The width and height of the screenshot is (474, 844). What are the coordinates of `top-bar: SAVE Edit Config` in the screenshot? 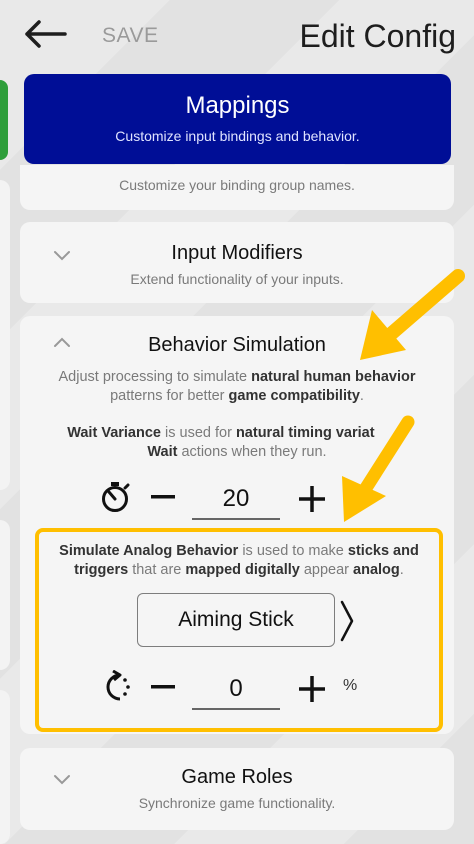 It's located at (237, 36).